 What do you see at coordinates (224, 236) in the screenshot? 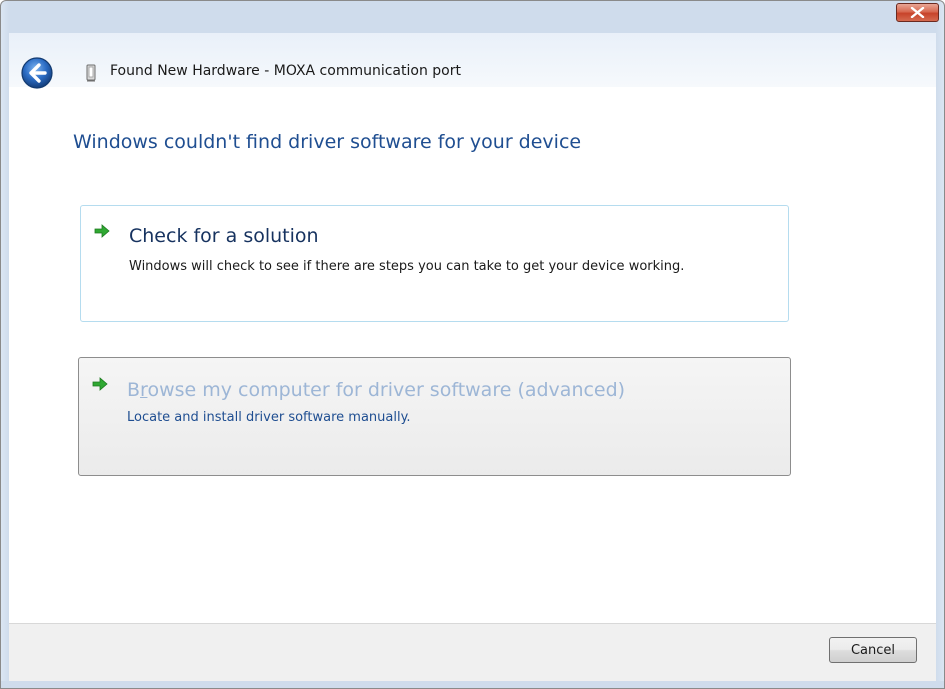
I see `option-title: Check for a solution` at bounding box center [224, 236].